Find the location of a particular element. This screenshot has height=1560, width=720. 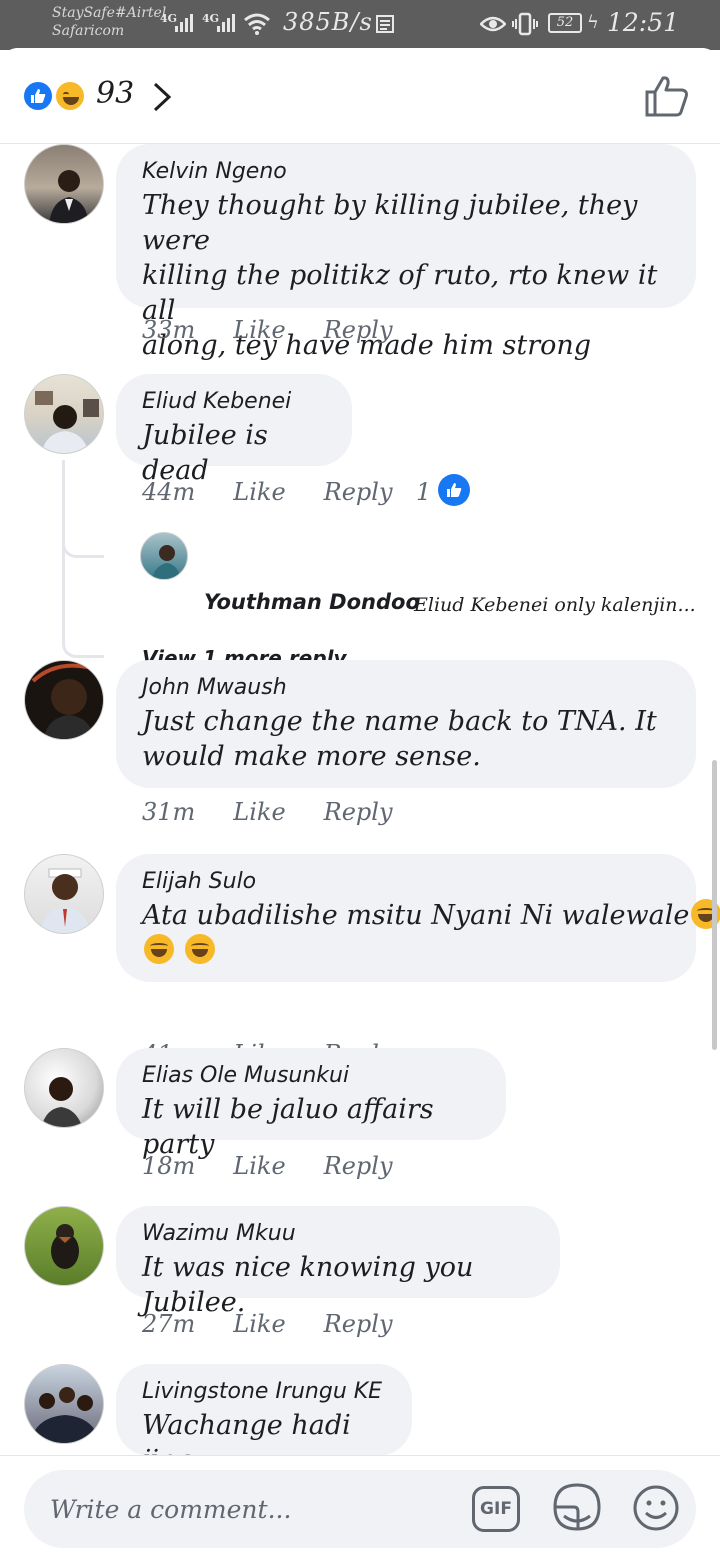

commenter-name: Wazimu Mkuu is located at coordinates (338, 1234).